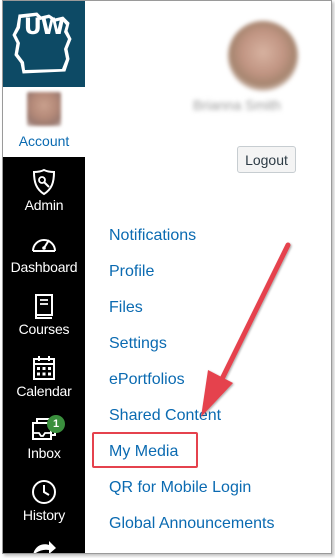  I want to click on my-media-highlight-box, so click(145, 450).